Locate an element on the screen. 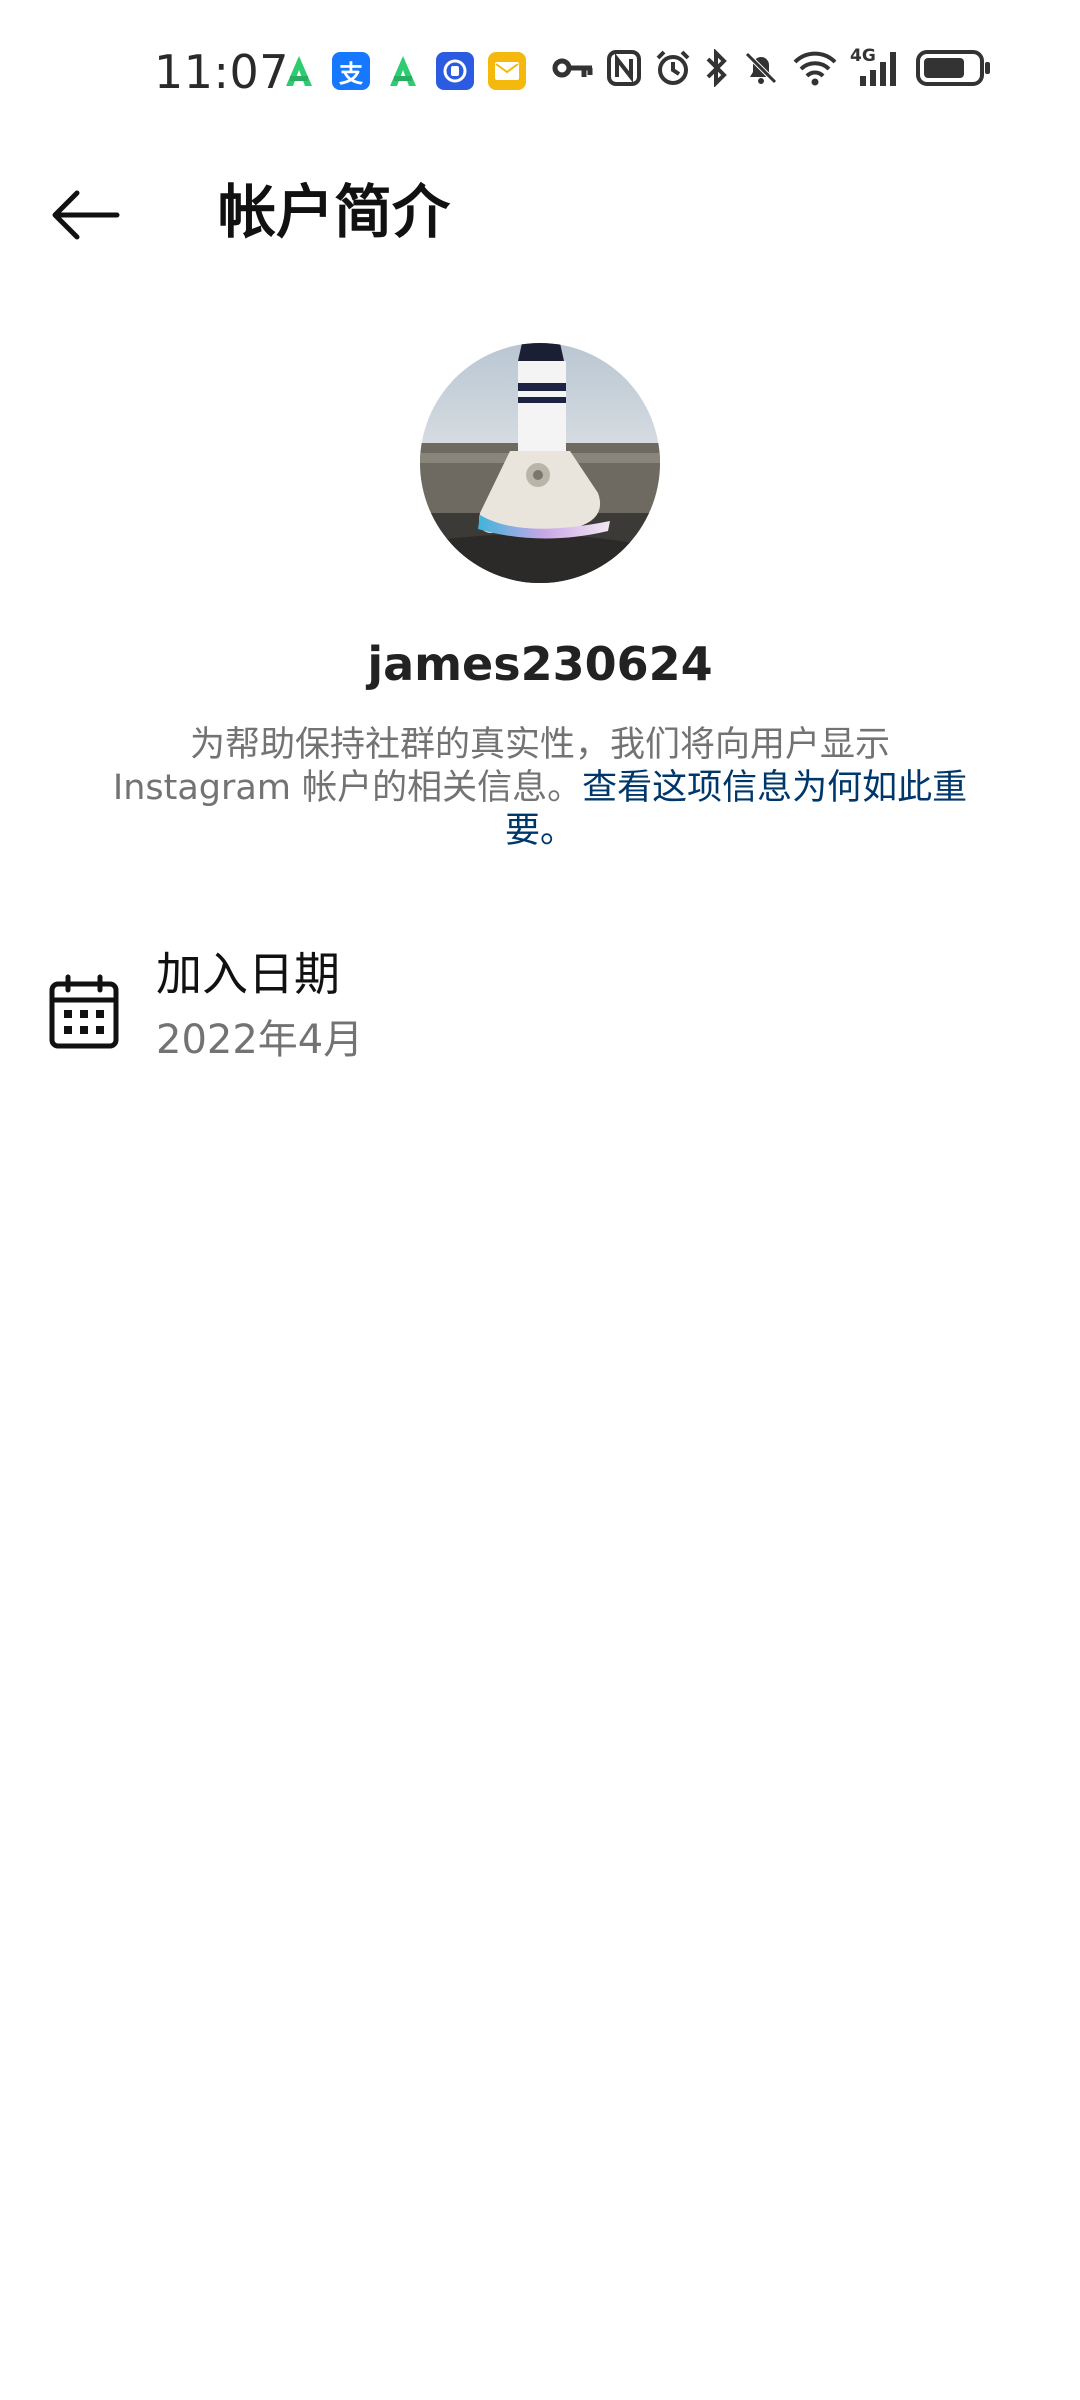 This screenshot has height=2400, width=1080. avatar is located at coordinates (540, 463).